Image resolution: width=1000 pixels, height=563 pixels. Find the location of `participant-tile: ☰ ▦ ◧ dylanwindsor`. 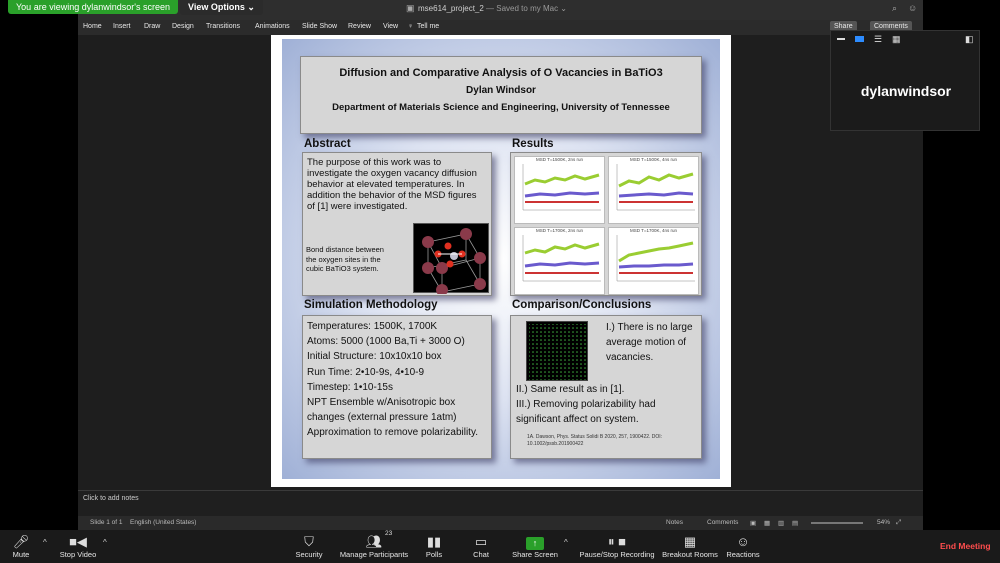

participant-tile: ☰ ▦ ◧ dylanwindsor is located at coordinates (905, 80).